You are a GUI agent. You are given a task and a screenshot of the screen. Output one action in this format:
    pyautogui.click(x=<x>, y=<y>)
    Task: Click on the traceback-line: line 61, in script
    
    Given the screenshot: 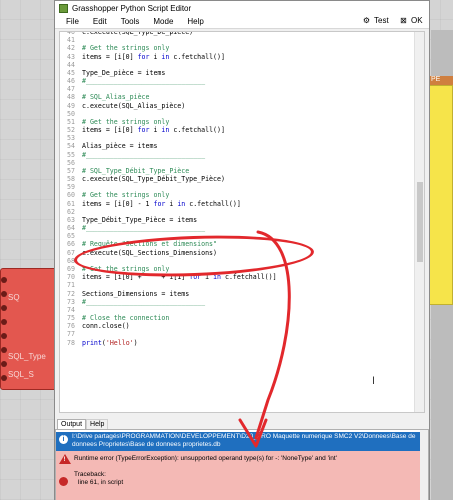 What is the action you would take?
    pyautogui.click(x=101, y=482)
    